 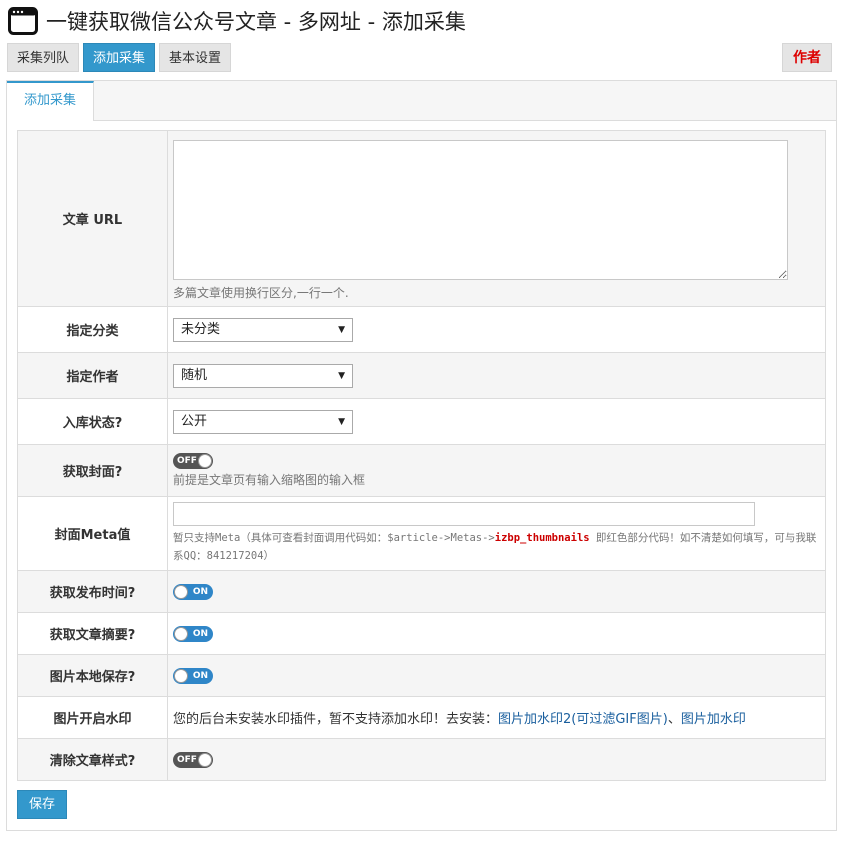 I want to click on local-images-label: 图片本地保存?, so click(x=92, y=675).